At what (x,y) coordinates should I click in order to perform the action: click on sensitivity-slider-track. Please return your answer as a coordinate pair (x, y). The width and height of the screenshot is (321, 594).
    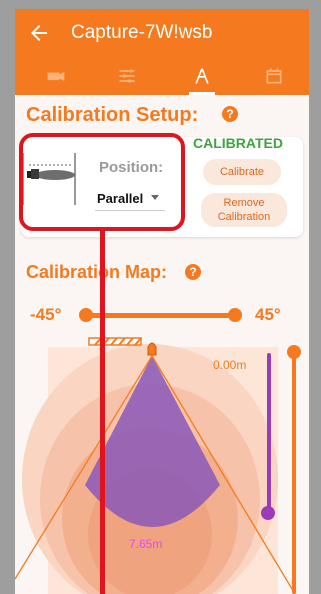
    Looking at the image, I should click on (294, 473).